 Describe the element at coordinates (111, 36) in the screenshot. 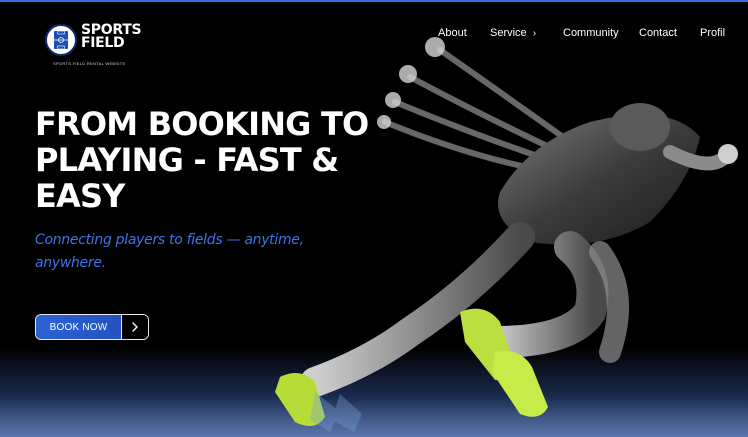

I see `brand-name: SPORTS FIELD` at that location.